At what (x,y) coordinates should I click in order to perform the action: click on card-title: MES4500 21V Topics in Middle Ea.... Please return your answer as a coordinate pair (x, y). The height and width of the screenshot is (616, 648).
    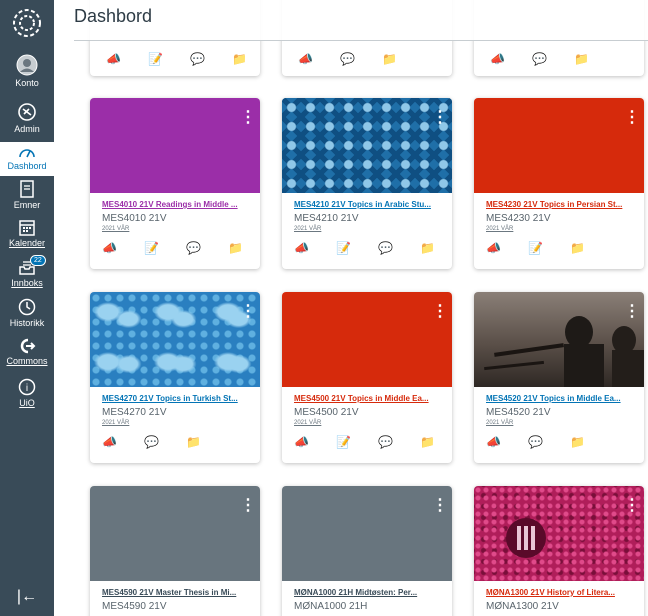
    Looking at the image, I should click on (369, 398).